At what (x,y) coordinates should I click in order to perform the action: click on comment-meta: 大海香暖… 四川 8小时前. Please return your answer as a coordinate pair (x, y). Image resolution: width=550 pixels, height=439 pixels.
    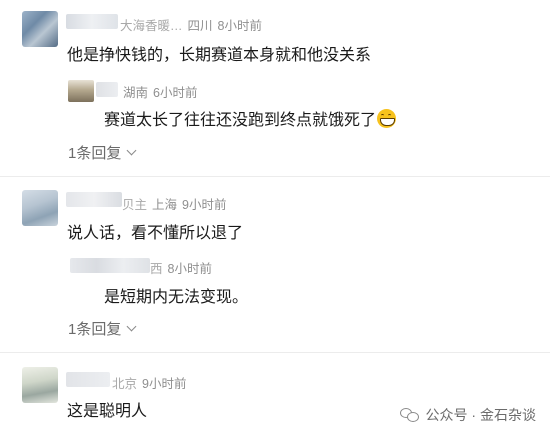
    Looking at the image, I should click on (193, 24).